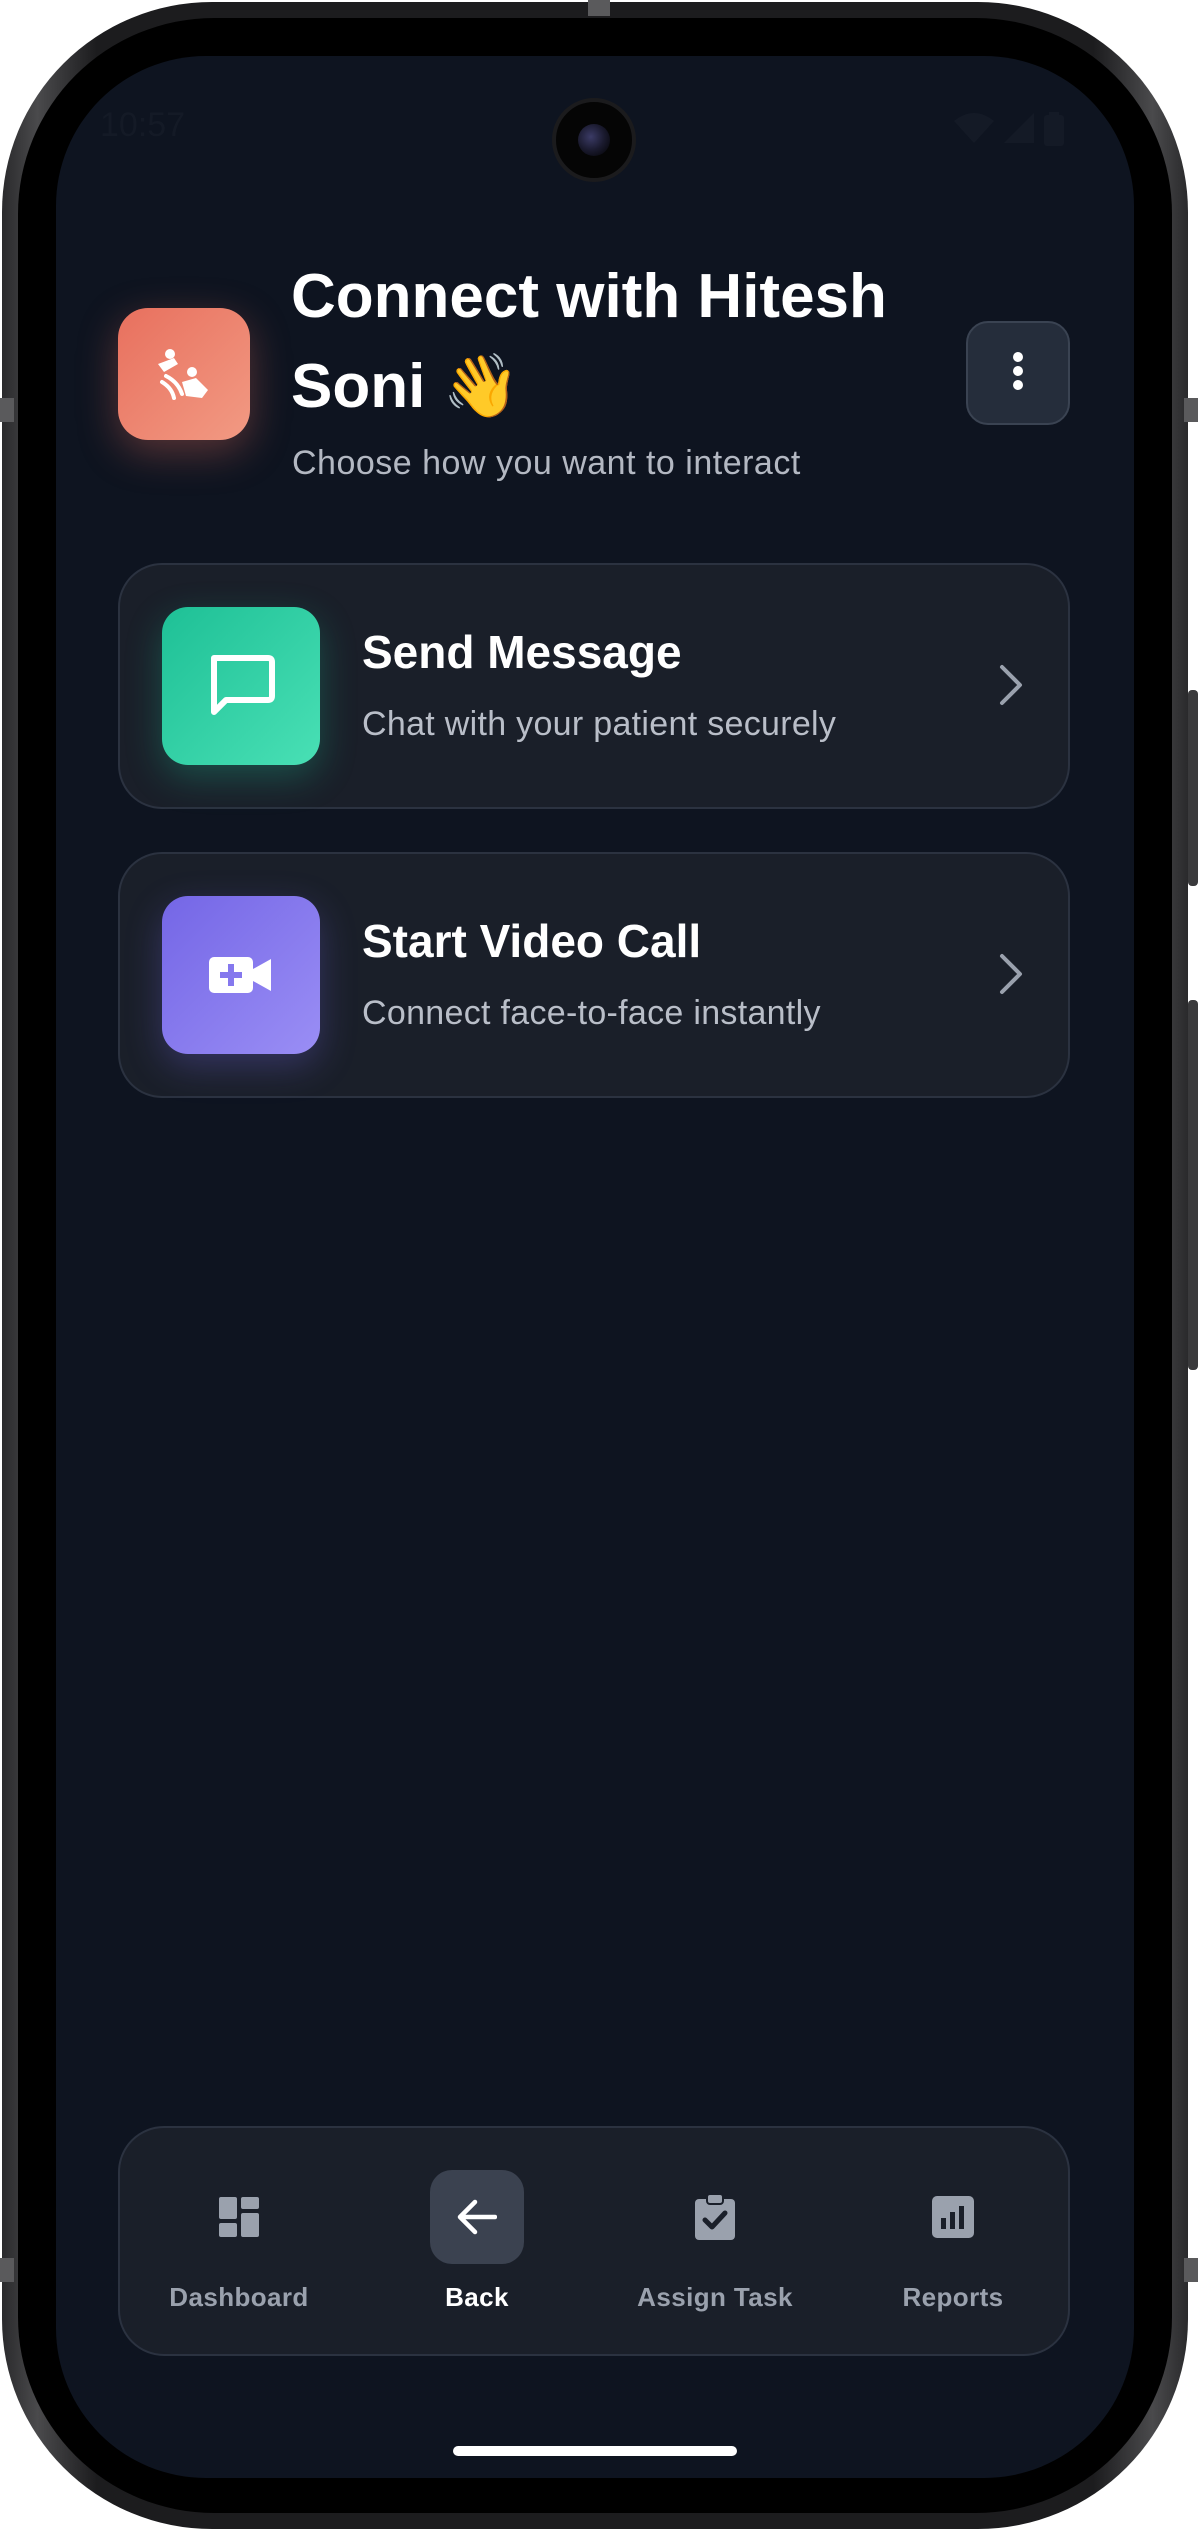  Describe the element at coordinates (715, 2297) in the screenshot. I see `nav-label-assign-task: Assign Task` at that location.